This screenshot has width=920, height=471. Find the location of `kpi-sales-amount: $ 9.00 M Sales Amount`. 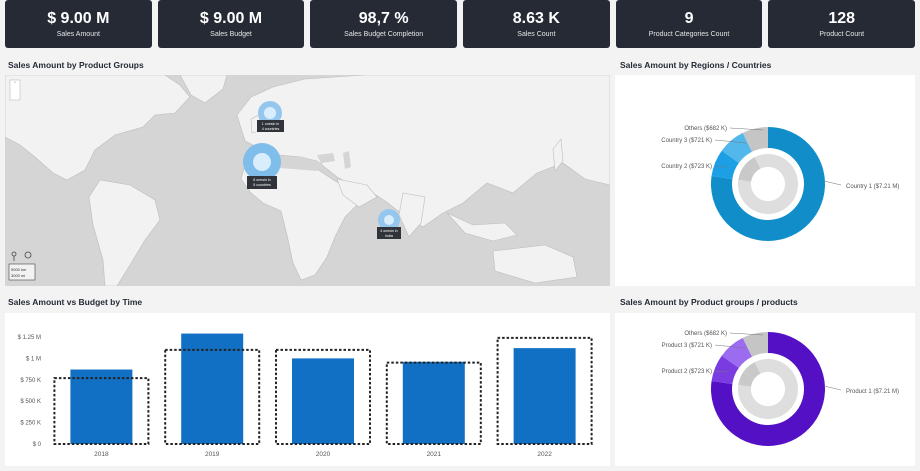

kpi-sales-amount: $ 9.00 M Sales Amount is located at coordinates (78, 24).